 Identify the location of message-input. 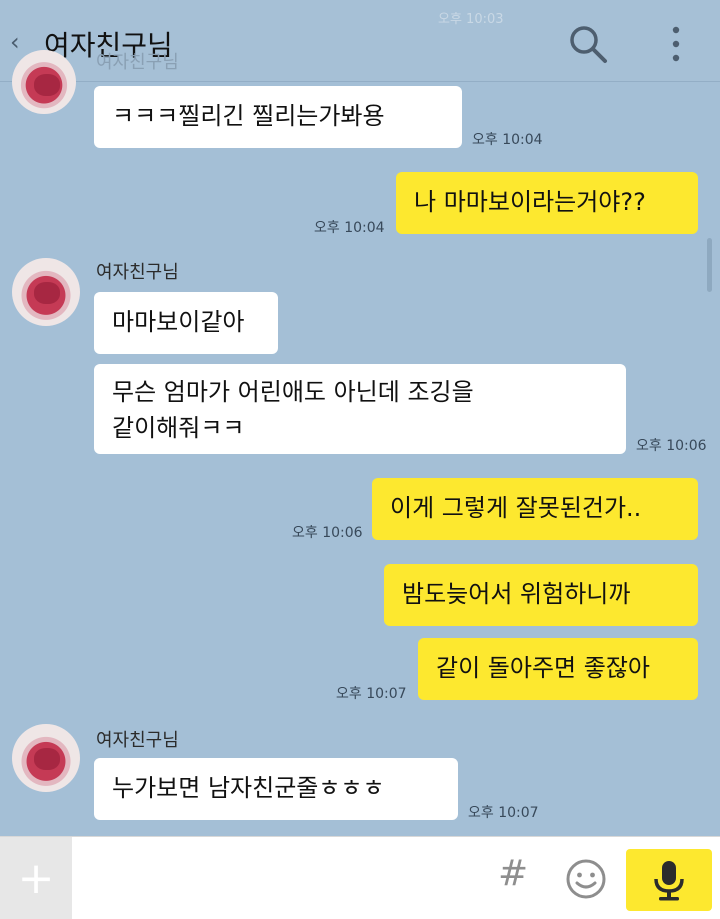
(282, 878).